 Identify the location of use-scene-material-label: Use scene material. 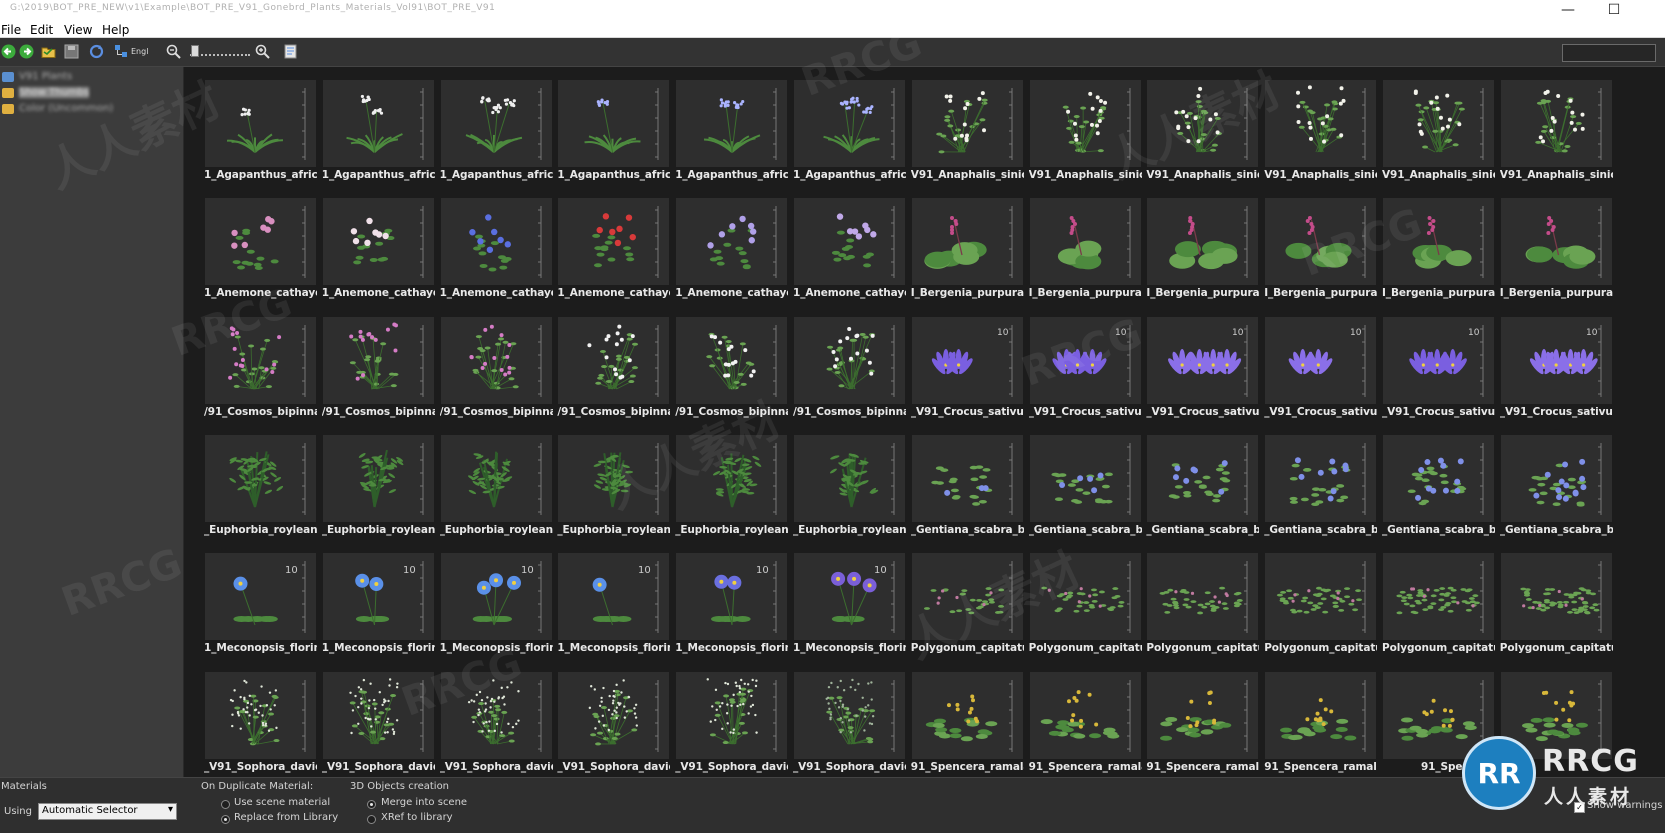
(282, 802).